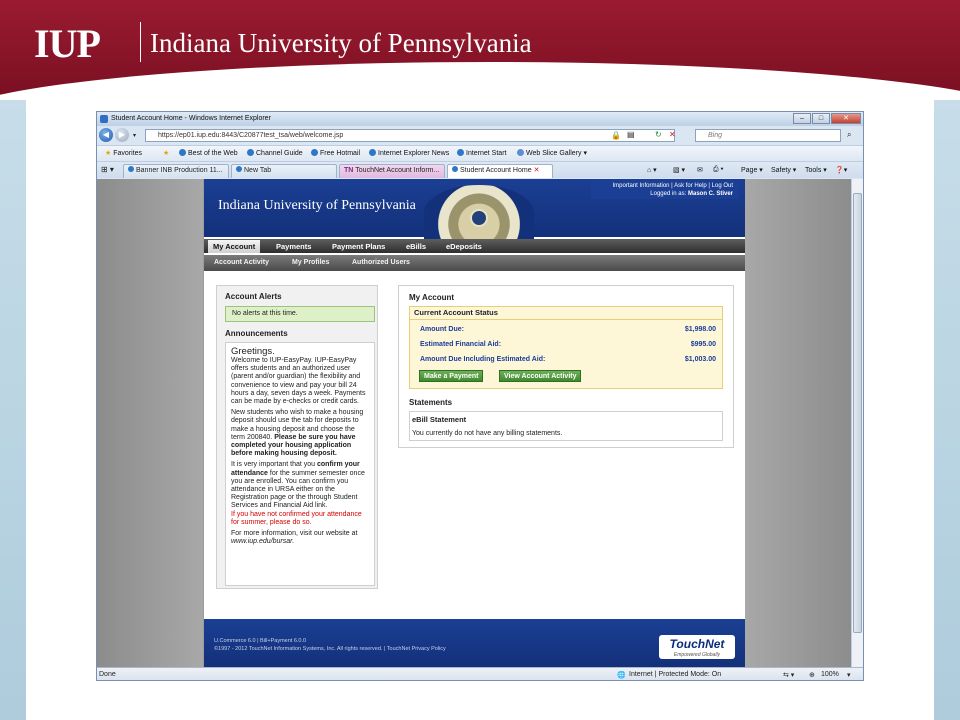  What do you see at coordinates (310, 262) in the screenshot?
I see `nav-my-profiles: My Profiles` at bounding box center [310, 262].